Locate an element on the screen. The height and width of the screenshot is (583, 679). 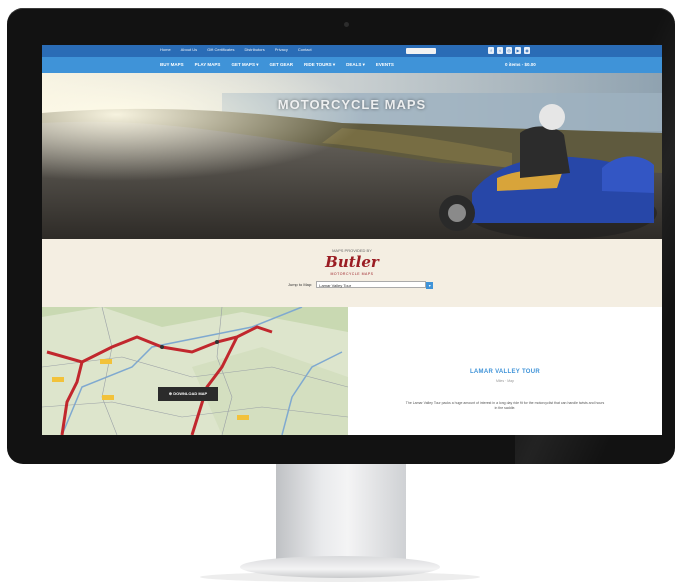
tour-meta: Miles · Map is located at coordinates (505, 381).